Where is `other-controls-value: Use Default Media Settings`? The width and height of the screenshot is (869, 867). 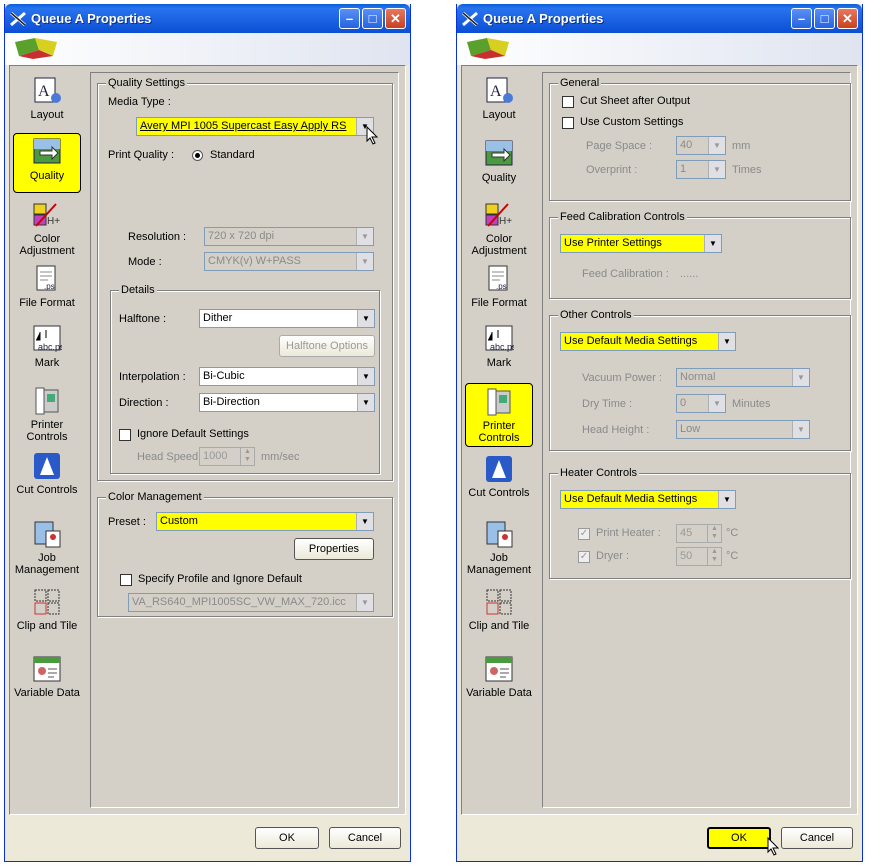 other-controls-value: Use Default Media Settings is located at coordinates (631, 341).